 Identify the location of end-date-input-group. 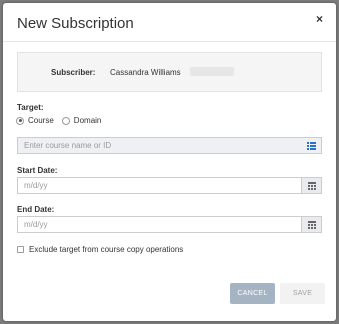
(169, 224).